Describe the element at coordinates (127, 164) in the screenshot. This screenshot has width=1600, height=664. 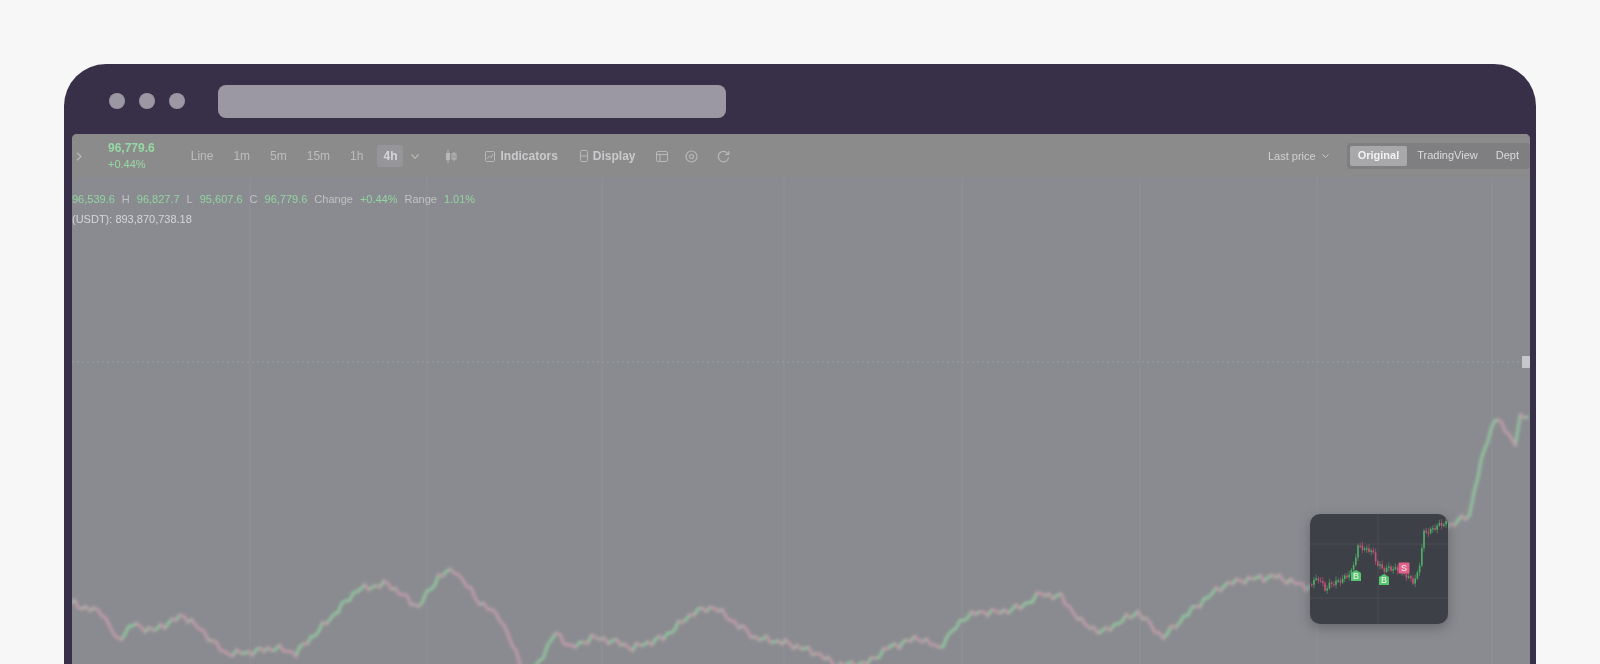
I see `price-change: +0.44%` at that location.